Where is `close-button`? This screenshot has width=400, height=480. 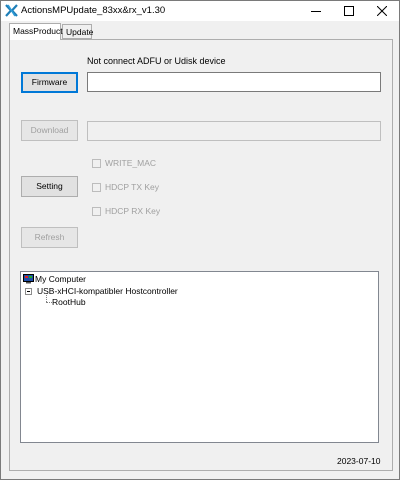
close-button is located at coordinates (382, 11).